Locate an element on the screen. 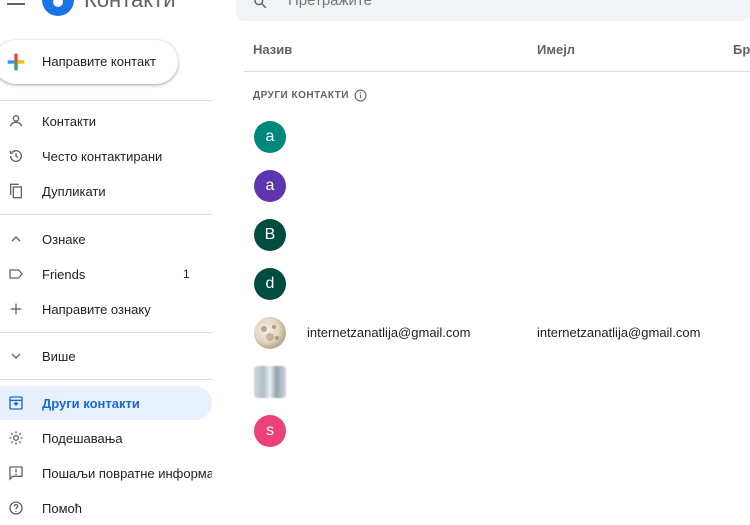  copy-icon is located at coordinates (16, 191).